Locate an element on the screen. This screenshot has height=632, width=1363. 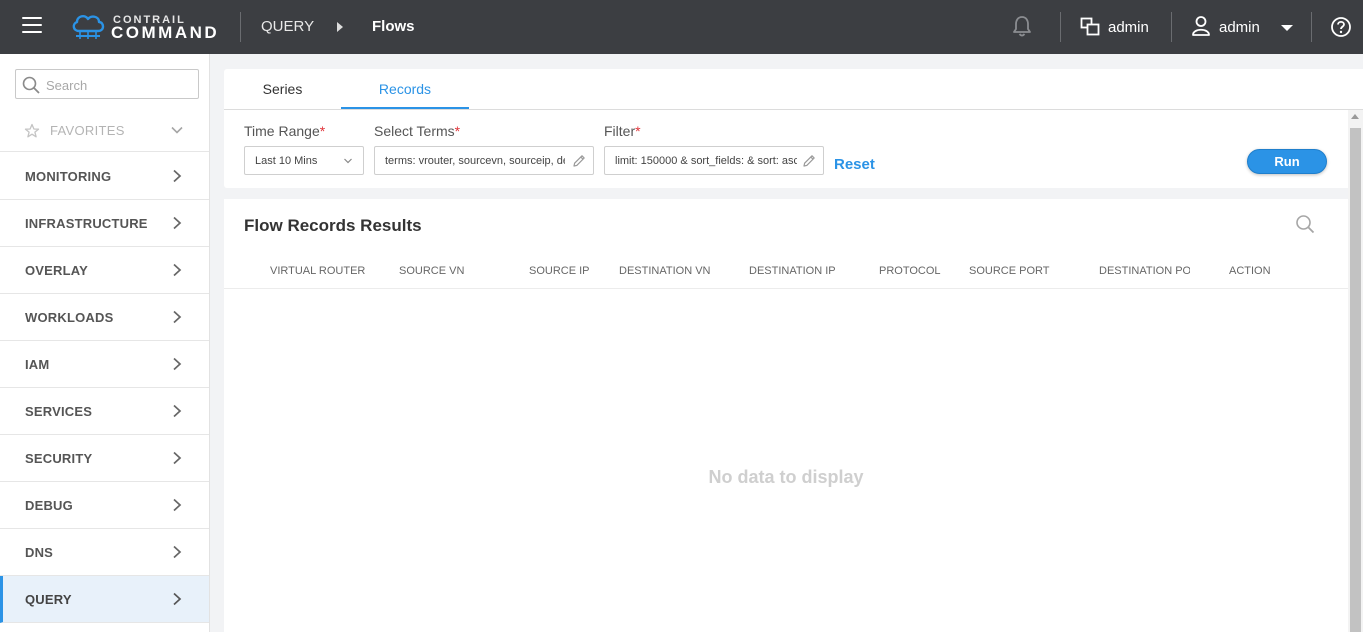
sidebar-item-label: WORKLOADS is located at coordinates (69, 317).